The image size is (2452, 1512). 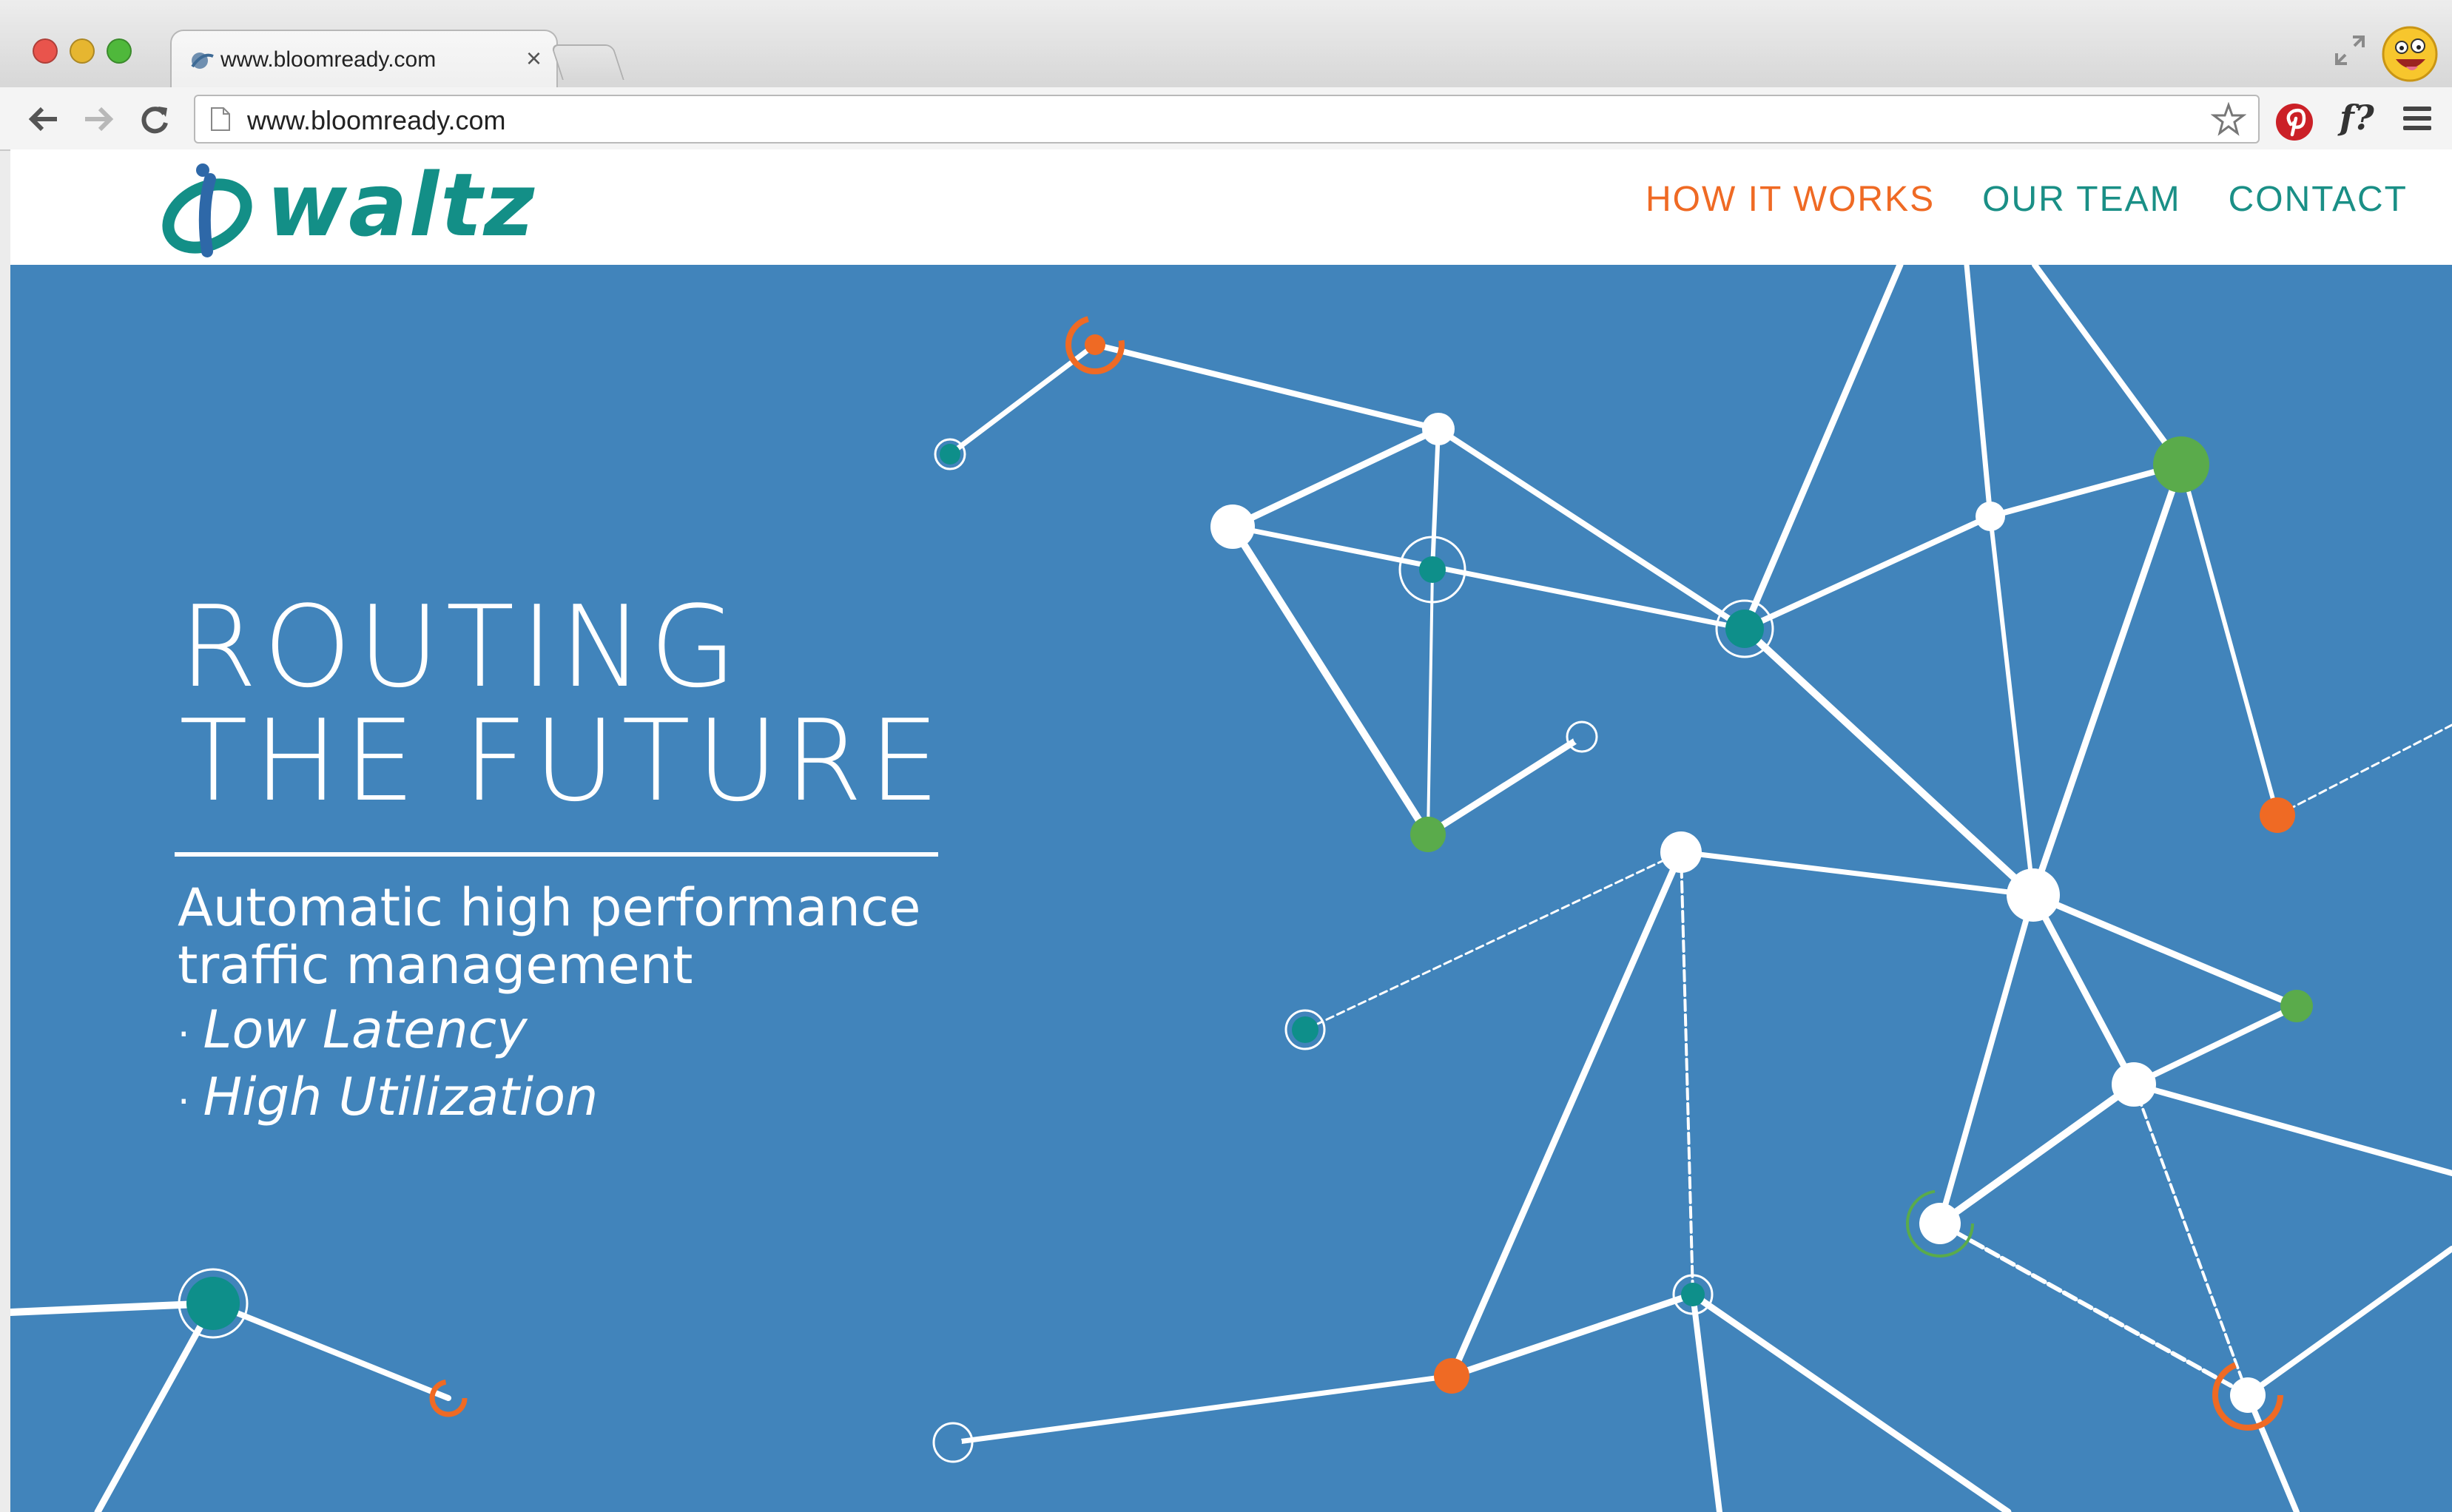 I want to click on browser-toolbar: www.bloomready.com f?, so click(x=1226, y=119).